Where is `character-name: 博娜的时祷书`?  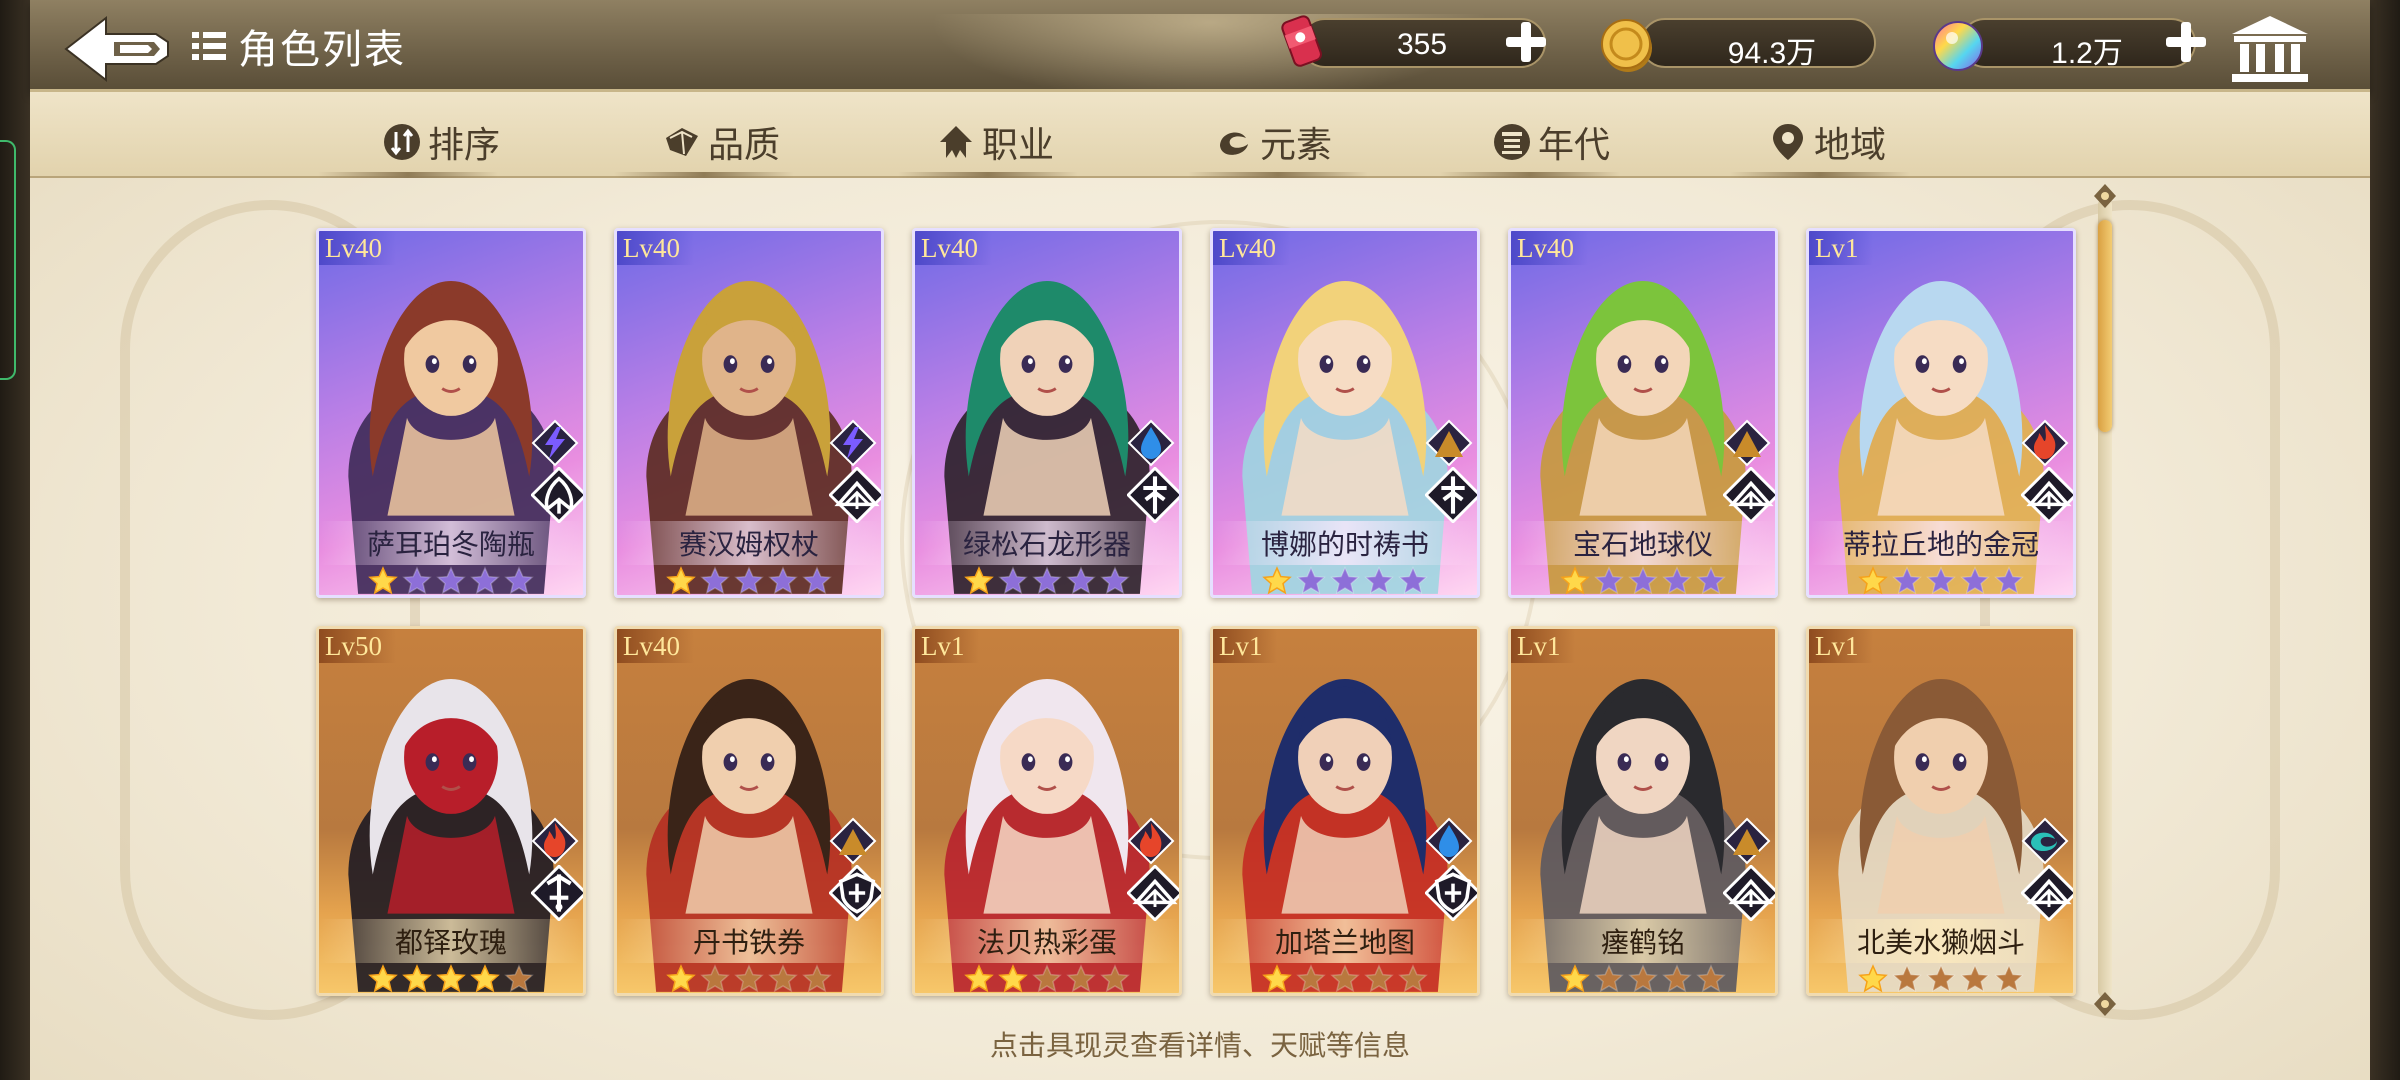 character-name: 博娜的时祷书 is located at coordinates (1344, 544).